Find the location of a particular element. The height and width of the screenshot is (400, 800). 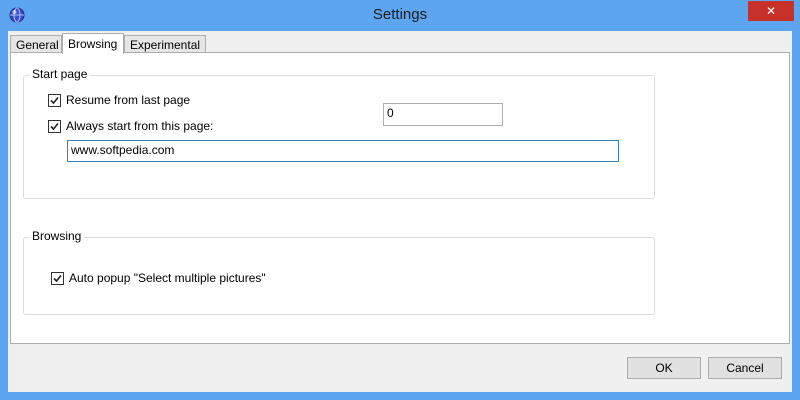

close-button: ✕ is located at coordinates (771, 11).